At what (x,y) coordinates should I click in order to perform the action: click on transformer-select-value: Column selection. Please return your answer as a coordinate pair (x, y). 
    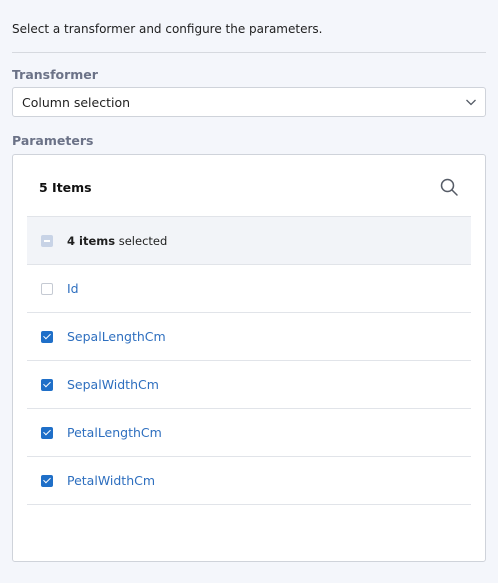
    Looking at the image, I should click on (76, 102).